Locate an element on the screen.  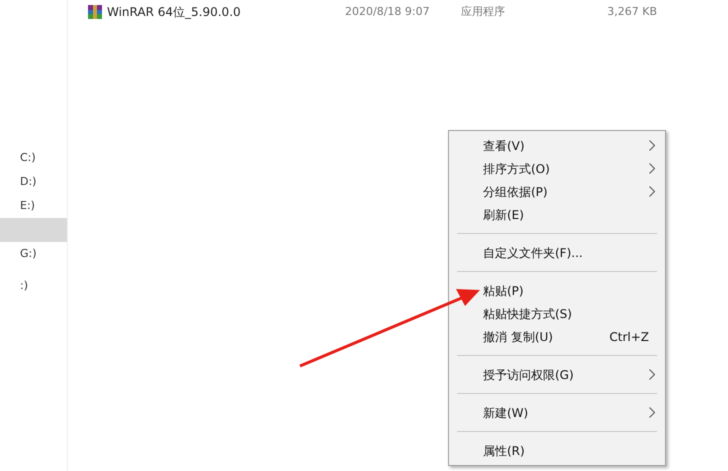
file-date: 2020/8/18 9:07 is located at coordinates (388, 12).